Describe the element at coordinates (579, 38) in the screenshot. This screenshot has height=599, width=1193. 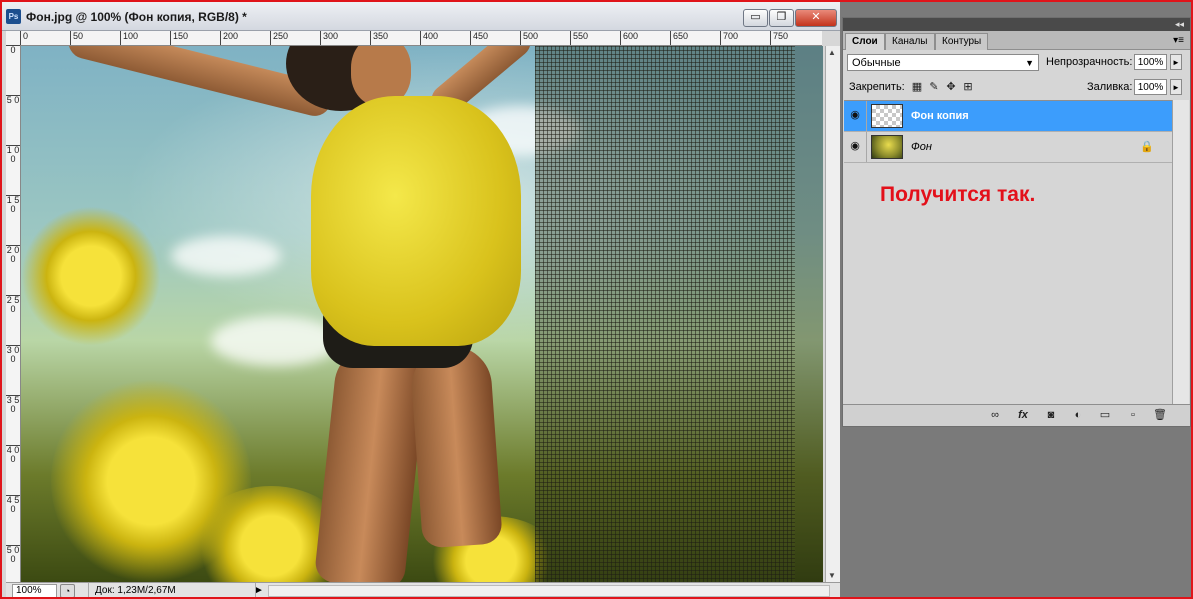
I see `ruler-tick: 550` at that location.